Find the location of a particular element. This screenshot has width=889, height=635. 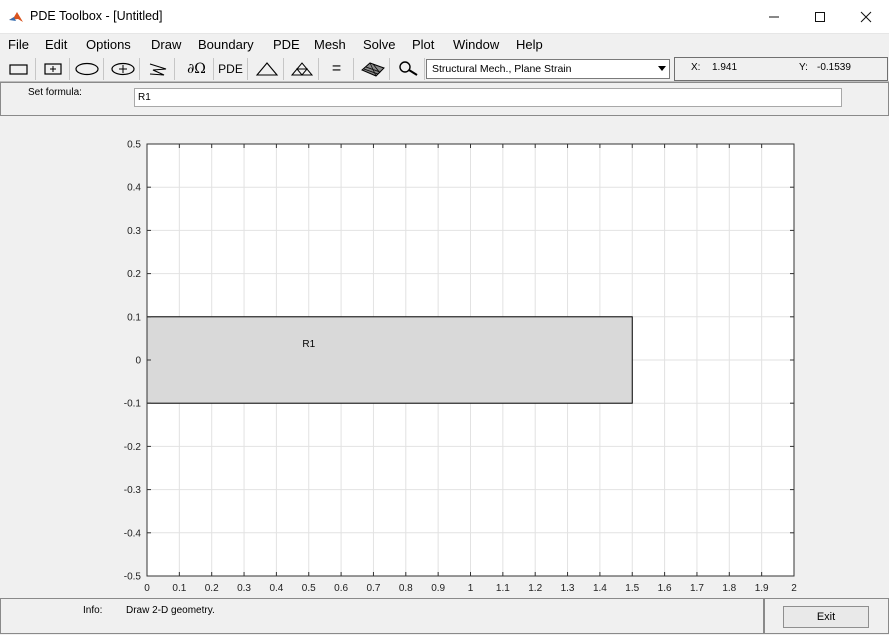

formula-bar: Set formula: is located at coordinates (444, 99).